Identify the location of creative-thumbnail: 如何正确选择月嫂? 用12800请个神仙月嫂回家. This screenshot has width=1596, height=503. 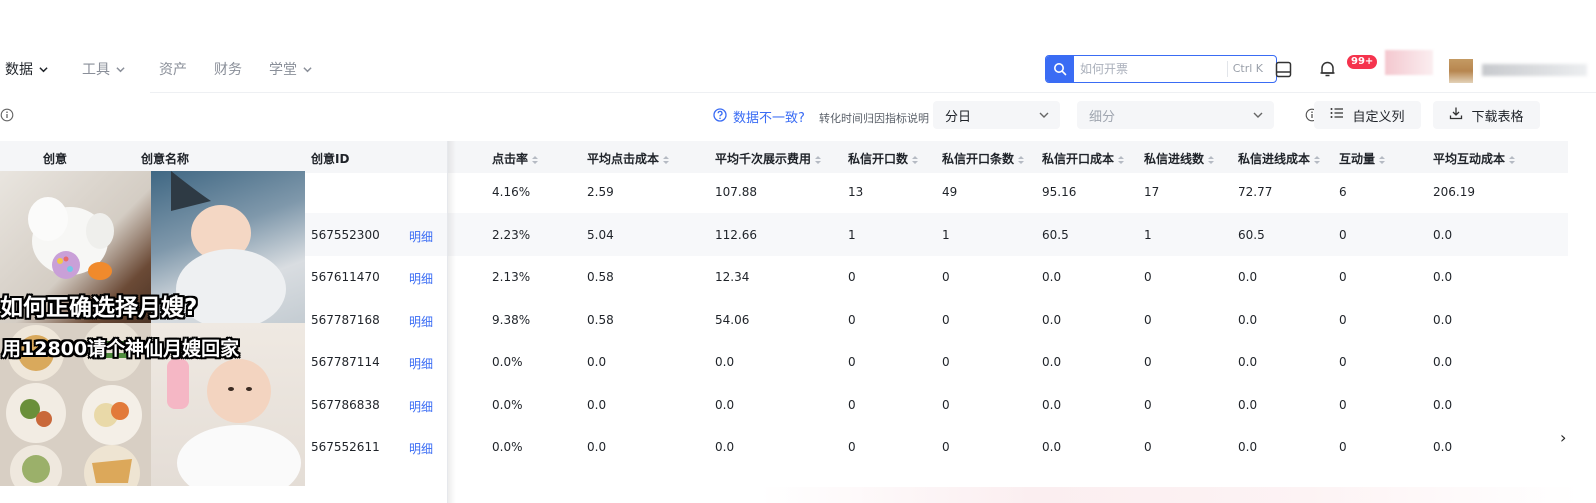
(152, 328).